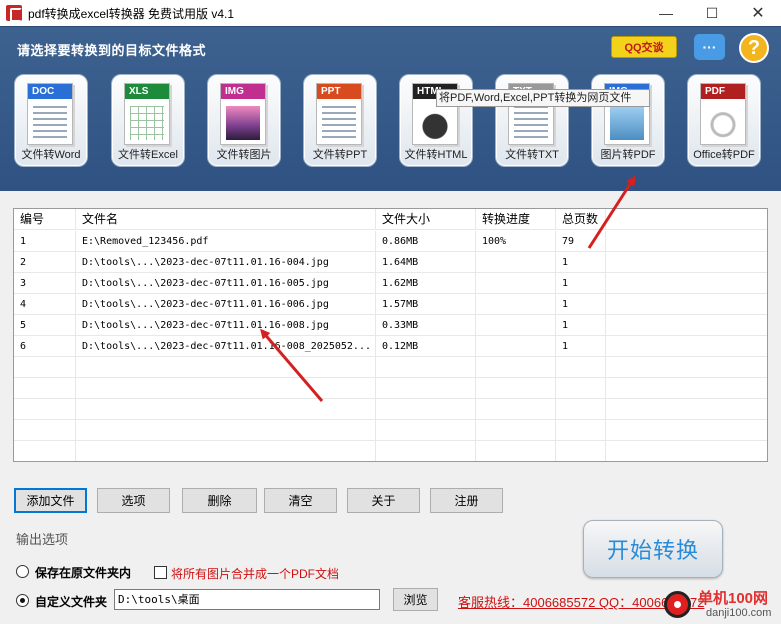 This screenshot has width=781, height=624. Describe the element at coordinates (532, 155) in the screenshot. I see `format-label: 文件转TXT` at that location.